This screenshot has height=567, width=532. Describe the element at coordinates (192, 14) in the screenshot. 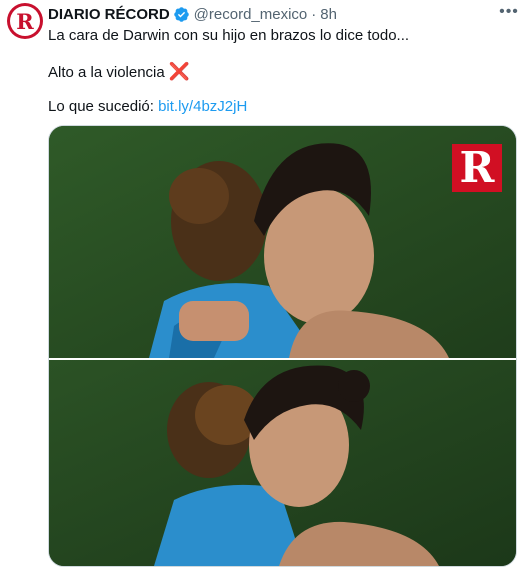

I see `tweet-header: DIARIO RÉCORD @record_mexico · 8h` at that location.